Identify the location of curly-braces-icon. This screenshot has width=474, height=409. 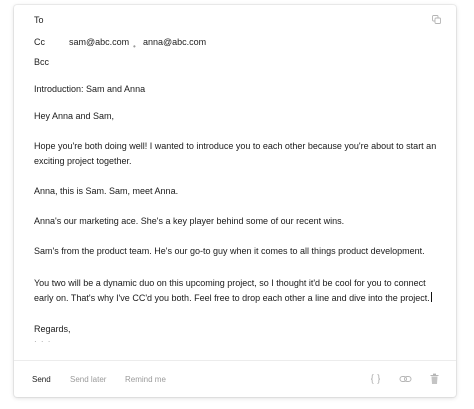
(375, 379).